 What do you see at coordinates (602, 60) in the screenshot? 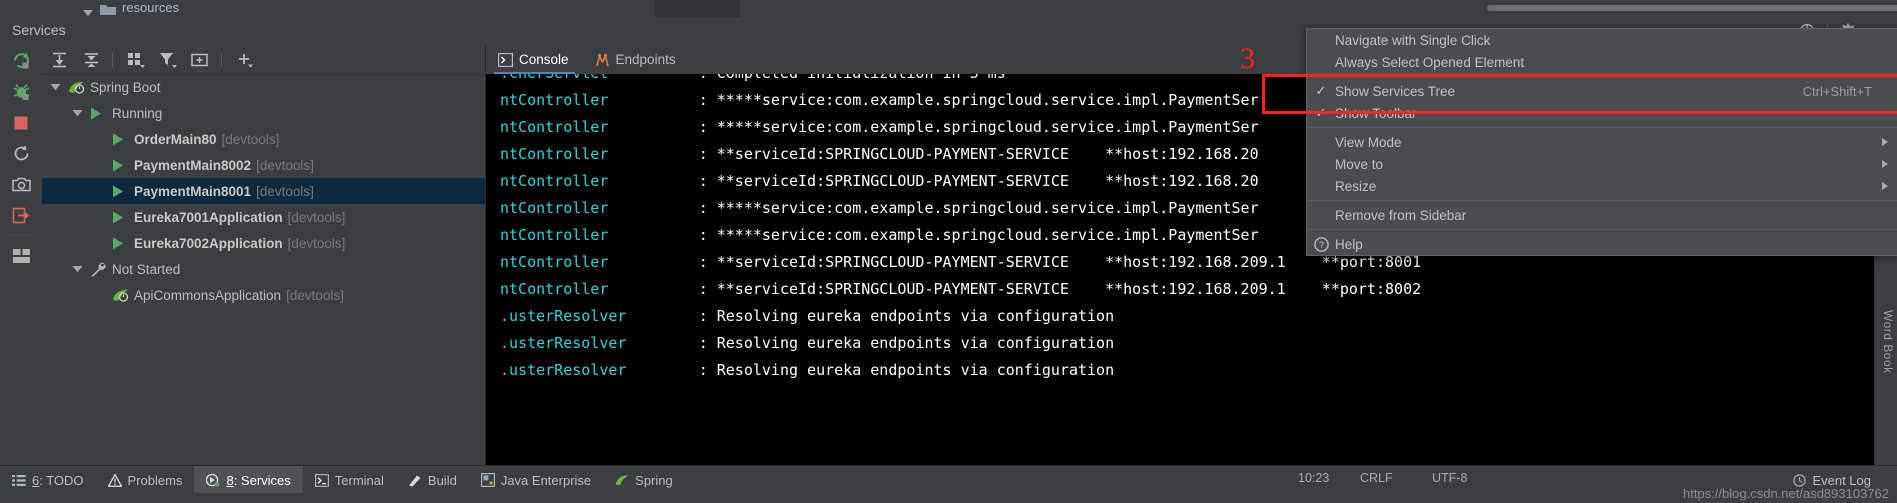
I see `endpoints-icon` at bounding box center [602, 60].